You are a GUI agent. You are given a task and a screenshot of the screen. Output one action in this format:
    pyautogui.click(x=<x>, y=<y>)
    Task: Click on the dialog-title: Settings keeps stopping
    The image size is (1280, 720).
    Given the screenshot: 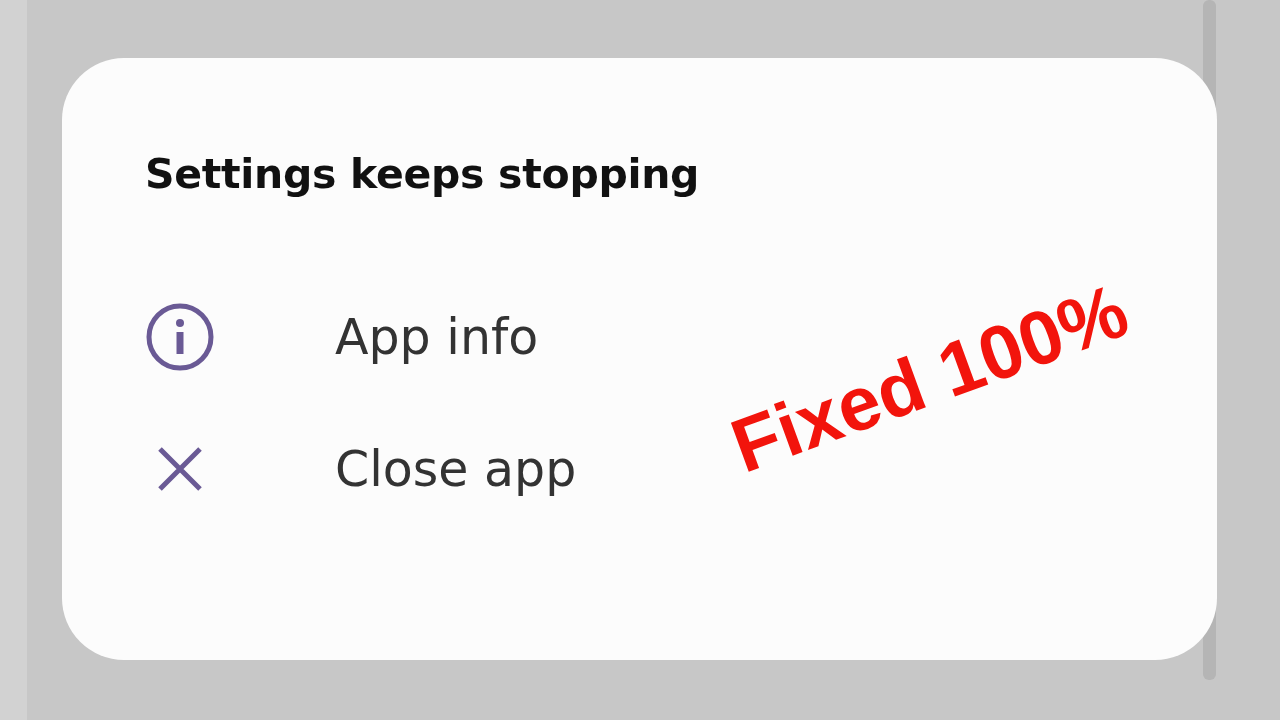 What is the action you would take?
    pyautogui.click(x=423, y=174)
    